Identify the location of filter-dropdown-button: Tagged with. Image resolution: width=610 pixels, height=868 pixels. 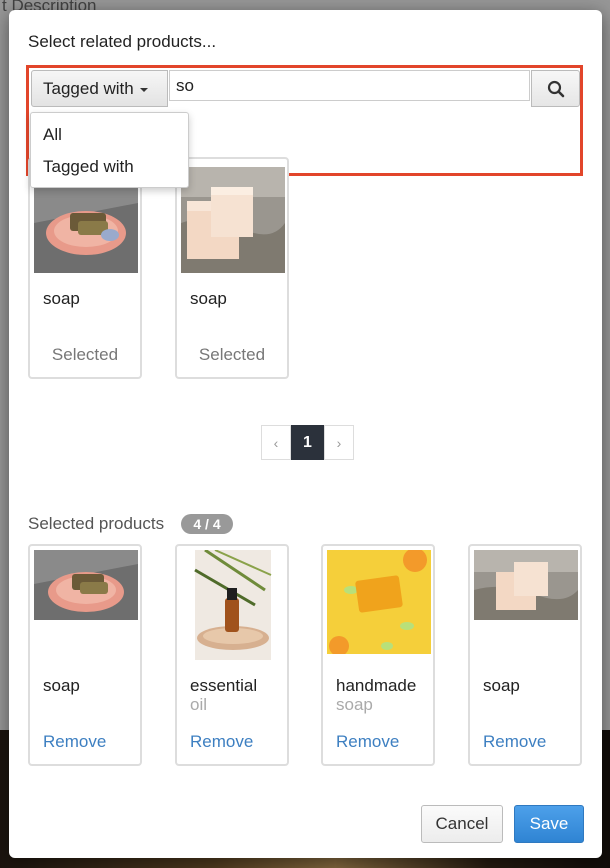
(99, 88).